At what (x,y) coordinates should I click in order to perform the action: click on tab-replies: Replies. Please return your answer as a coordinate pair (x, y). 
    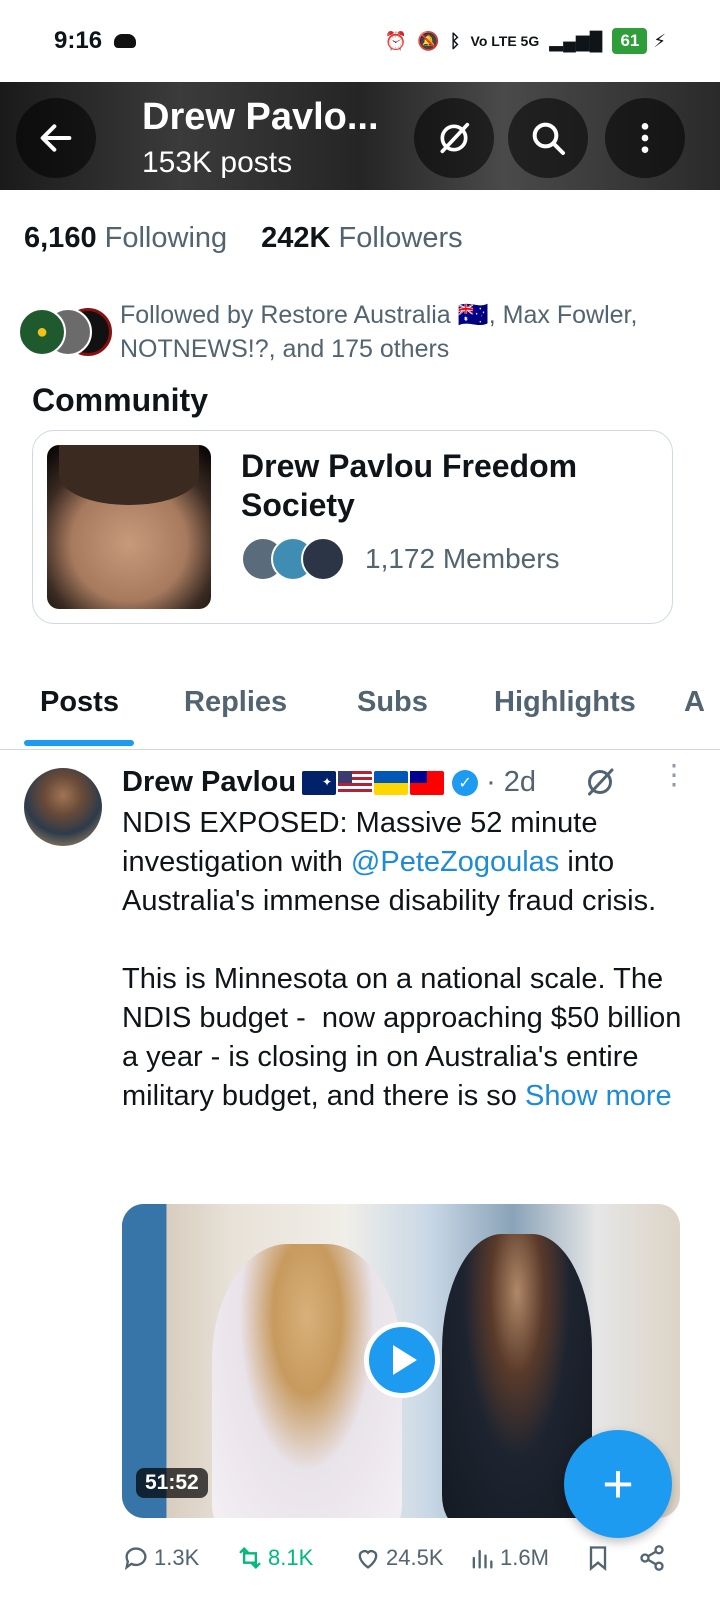
    Looking at the image, I should click on (235, 702).